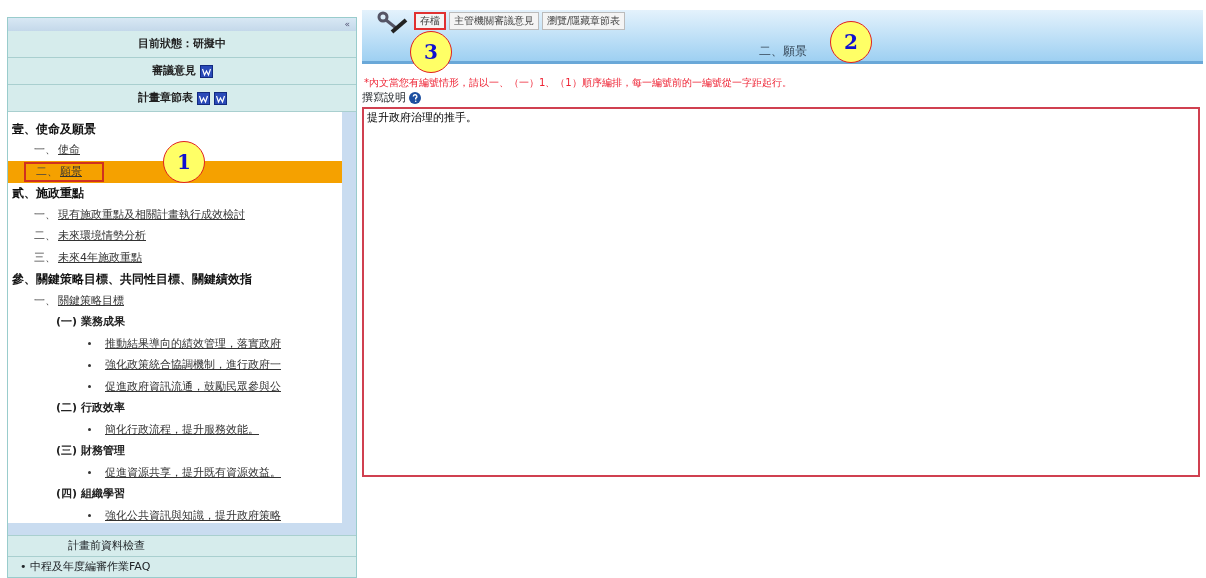 Image resolution: width=1206 pixels, height=578 pixels. Describe the element at coordinates (102, 236) in the screenshot. I see `tree-link: 未來環境情勢分析` at that location.